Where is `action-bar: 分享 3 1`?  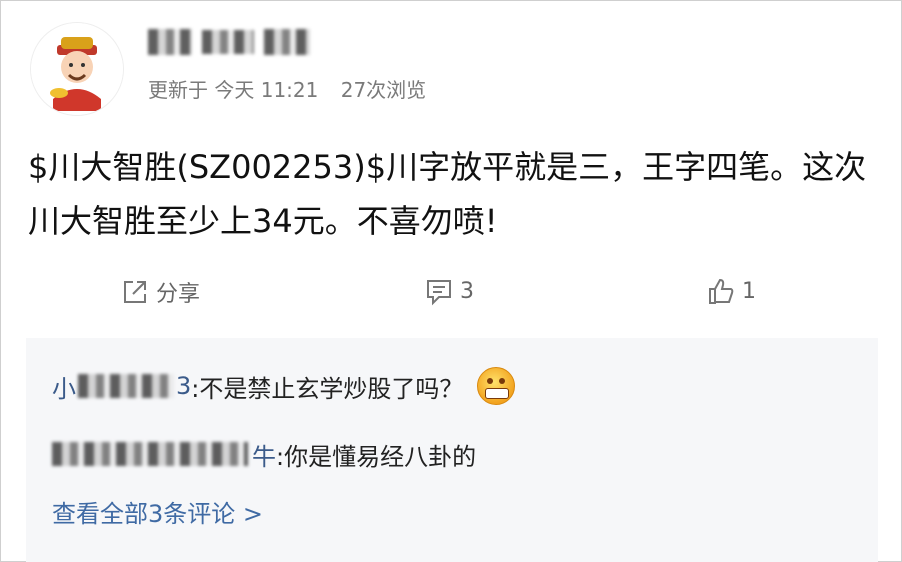
action-bar: 分享 3 1 is located at coordinates (451, 293).